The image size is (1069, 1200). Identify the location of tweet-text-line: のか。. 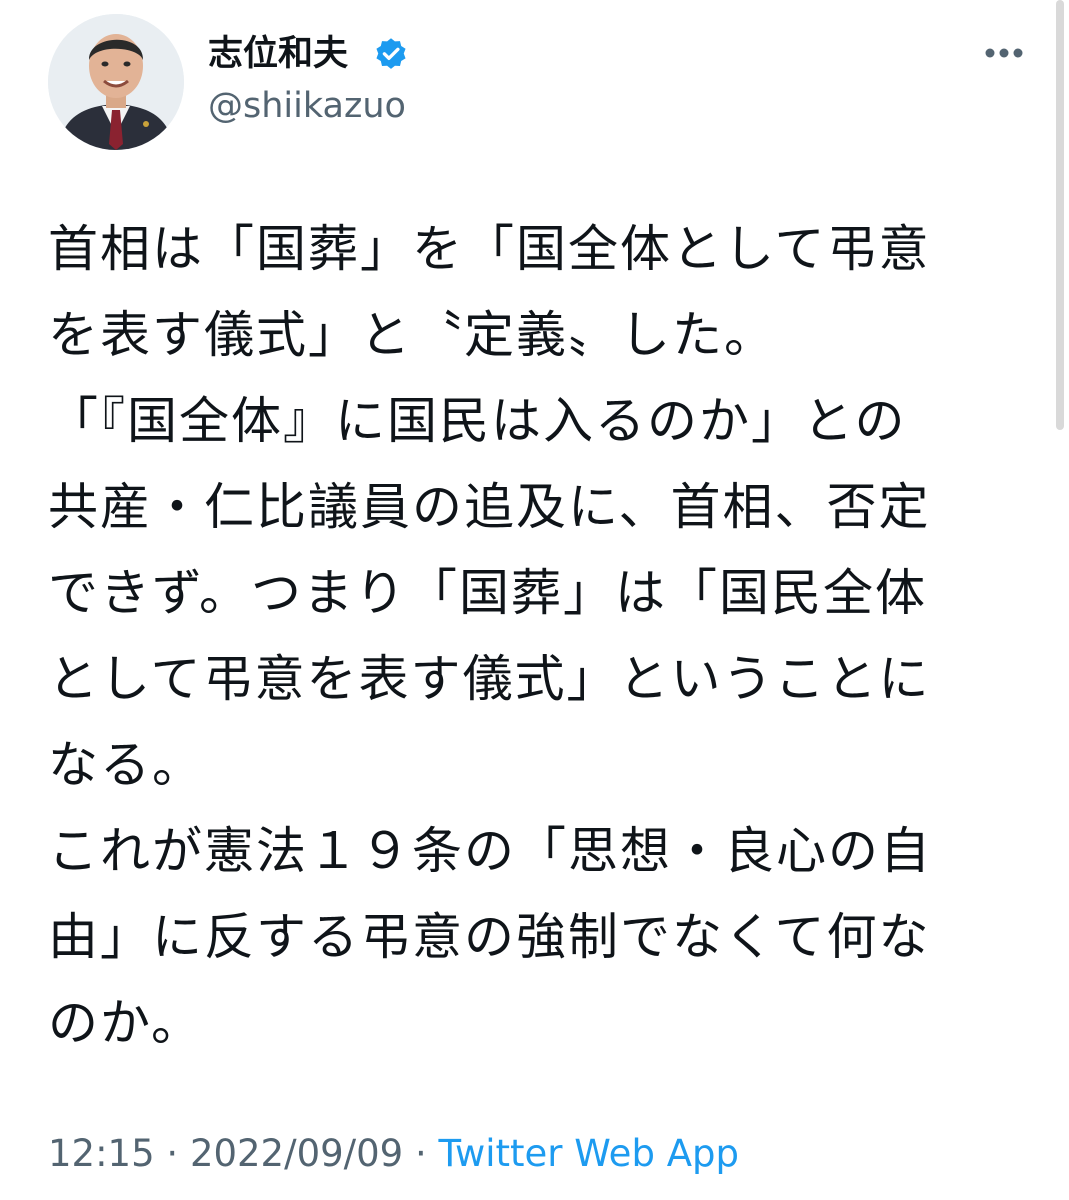
(125, 1023).